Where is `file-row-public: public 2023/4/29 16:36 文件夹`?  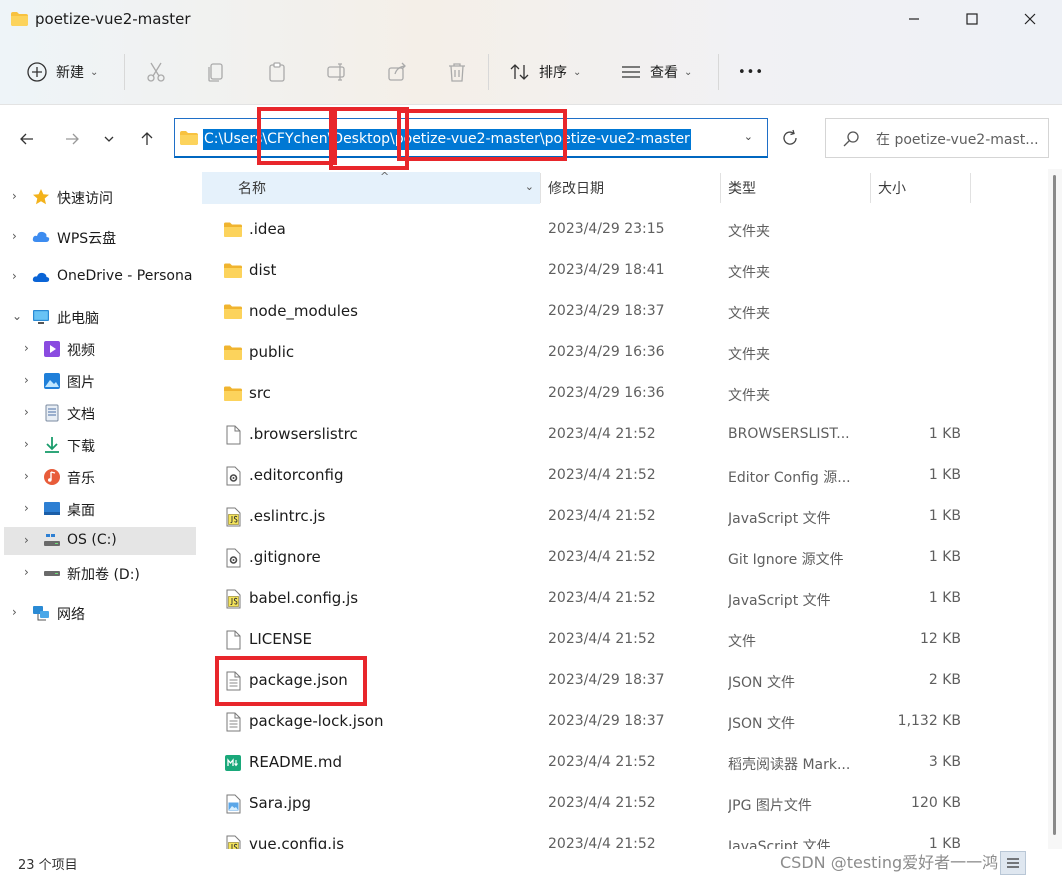 file-row-public: public 2023/4/29 16:36 文件夹 is located at coordinates (624, 352).